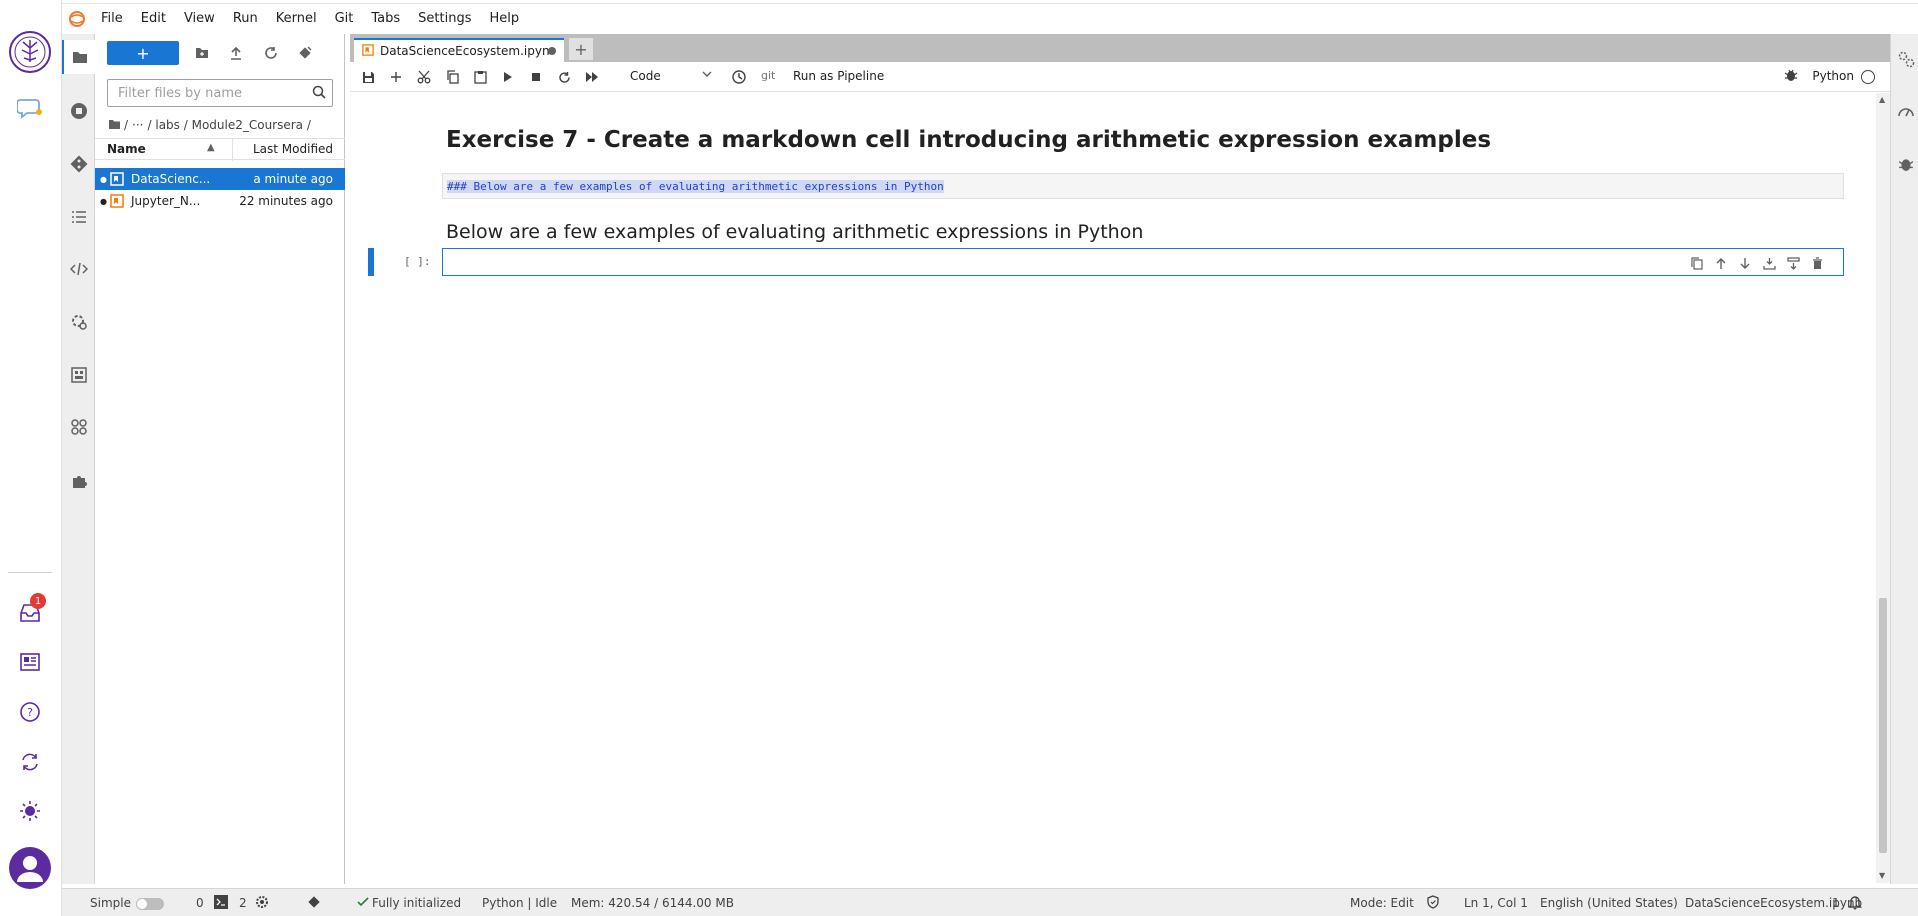  What do you see at coordinates (293, 179) in the screenshot?
I see `file-modified: a minute ago` at bounding box center [293, 179].